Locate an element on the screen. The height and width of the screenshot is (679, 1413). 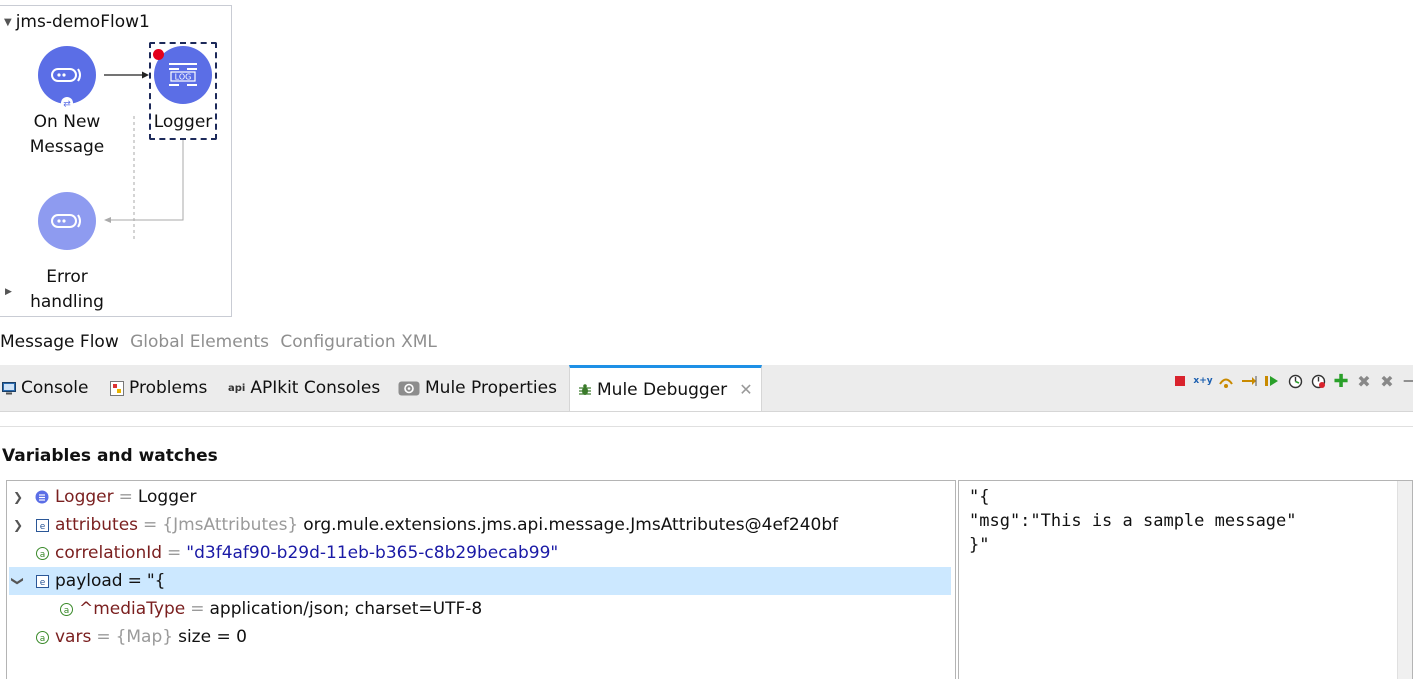
value-detail-pane: "{ "msg":"This is a sample message" }" is located at coordinates (1185, 579).